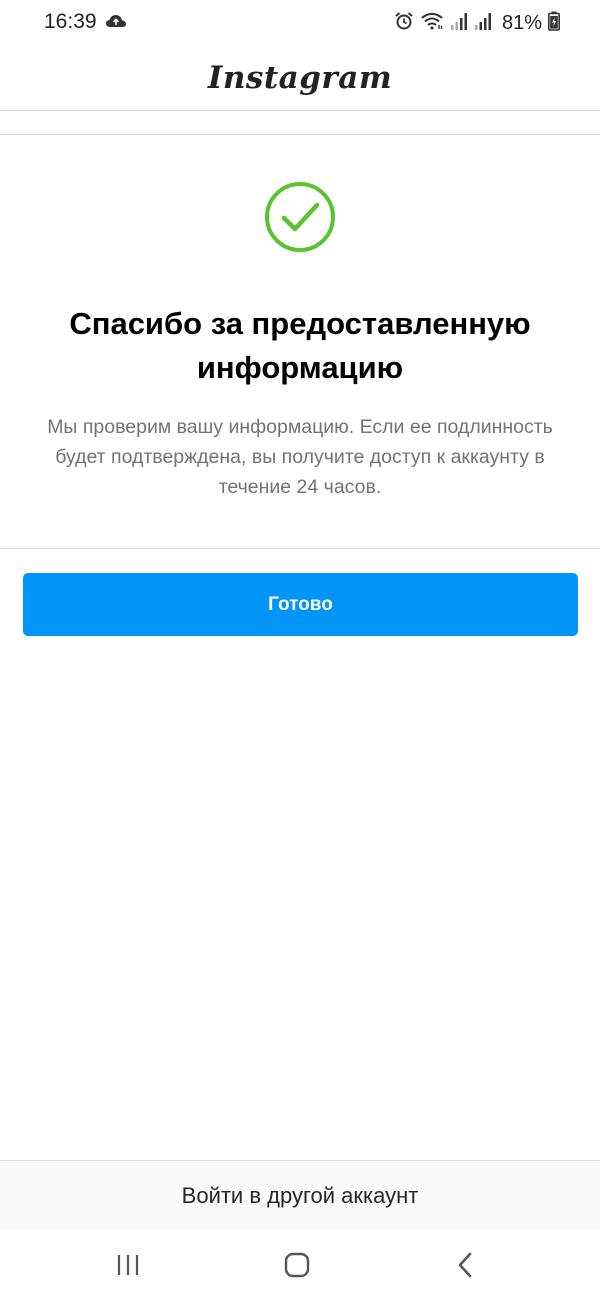 The image size is (600, 1299). What do you see at coordinates (404, 23) in the screenshot?
I see `alarm-icon` at bounding box center [404, 23].